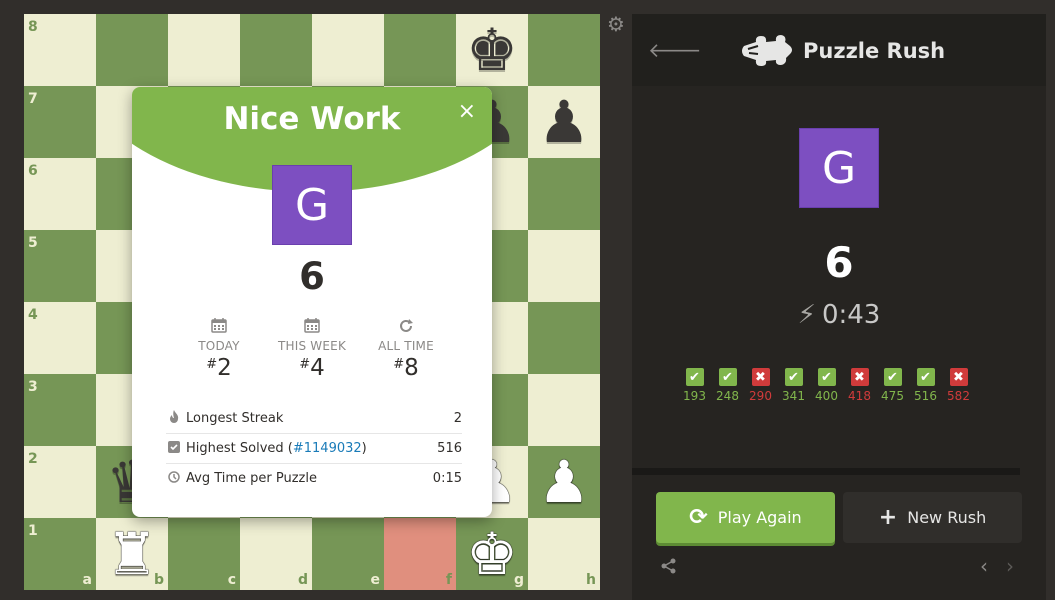  I want to click on stat-all-time: ALL TIME #8, so click(406, 349).